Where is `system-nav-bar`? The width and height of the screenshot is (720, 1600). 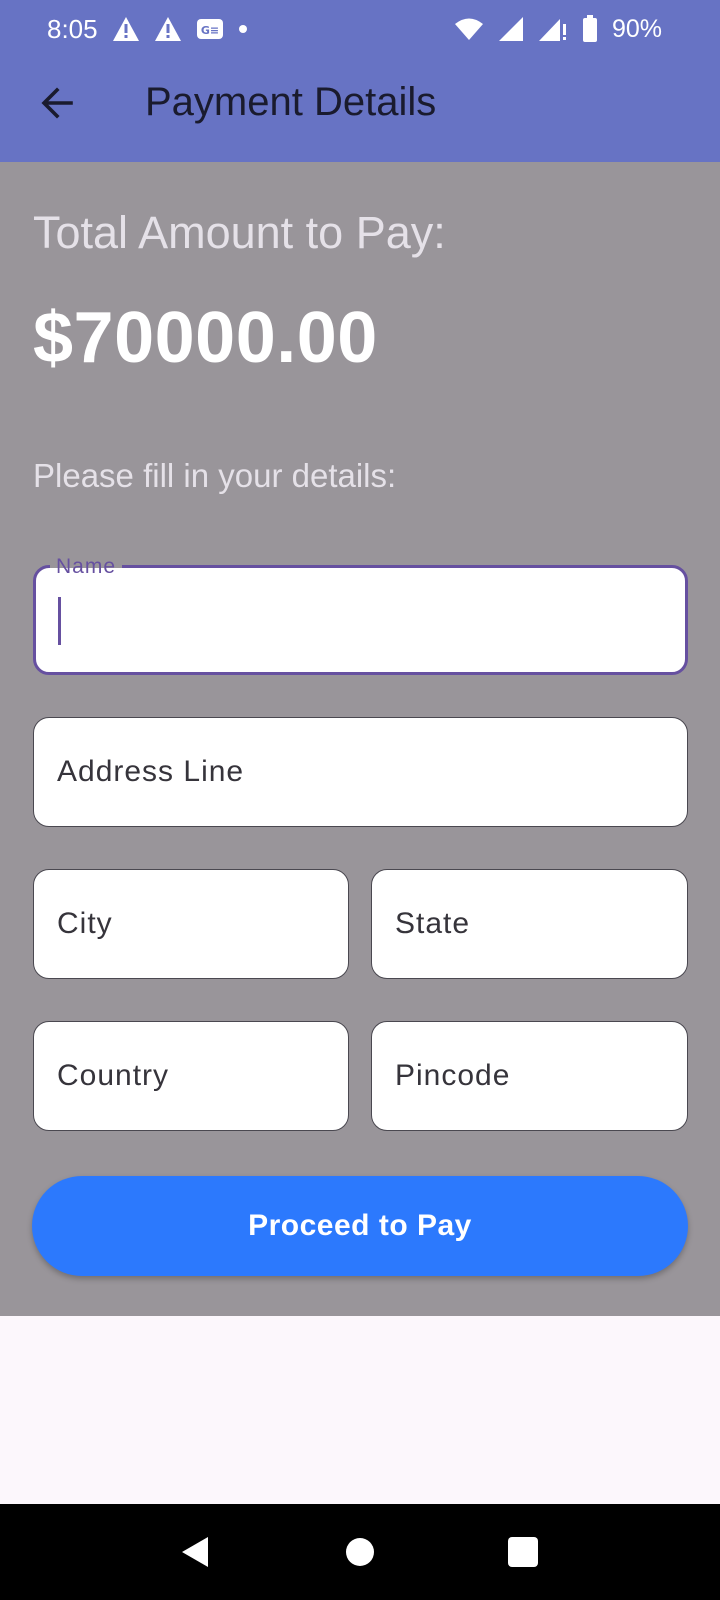 system-nav-bar is located at coordinates (360, 1552).